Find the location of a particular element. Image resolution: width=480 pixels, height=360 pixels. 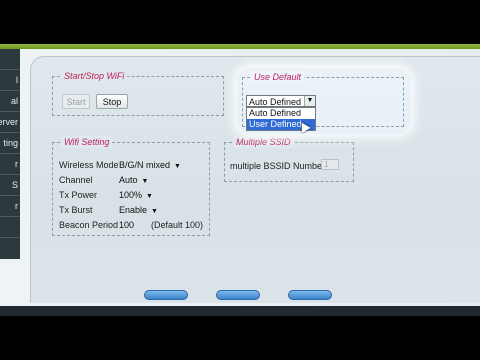

beacon-period-default: (Default 100) is located at coordinates (177, 225).